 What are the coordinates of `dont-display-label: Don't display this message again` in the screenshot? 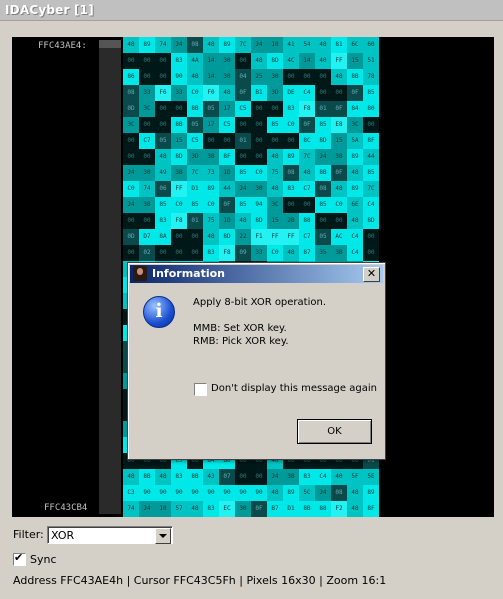 It's located at (294, 388).